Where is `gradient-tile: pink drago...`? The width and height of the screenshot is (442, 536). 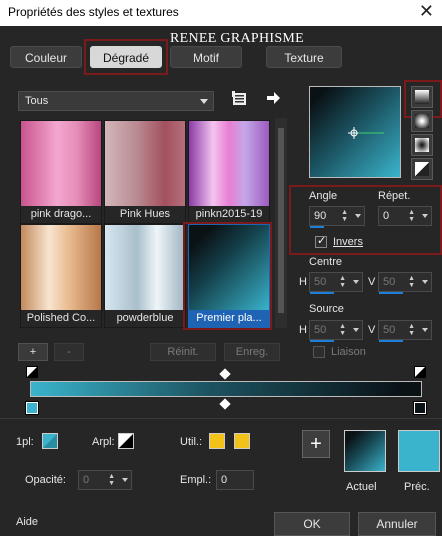 gradient-tile: pink drago... is located at coordinates (61, 172).